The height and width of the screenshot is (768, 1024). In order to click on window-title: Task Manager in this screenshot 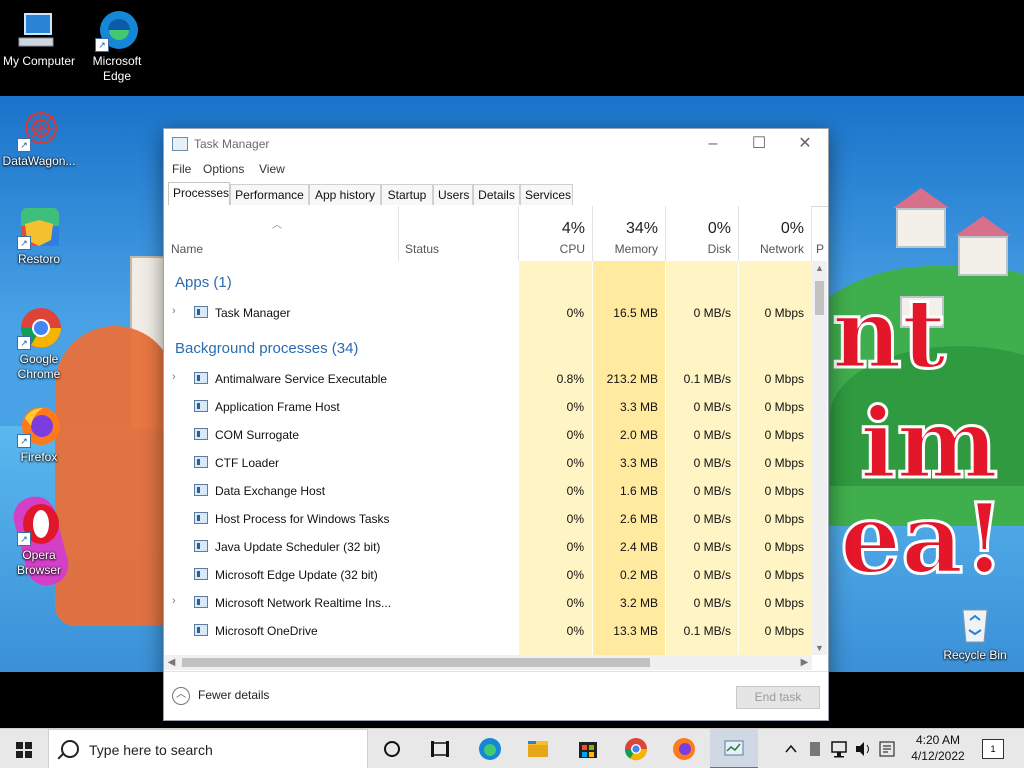, I will do `click(232, 144)`.